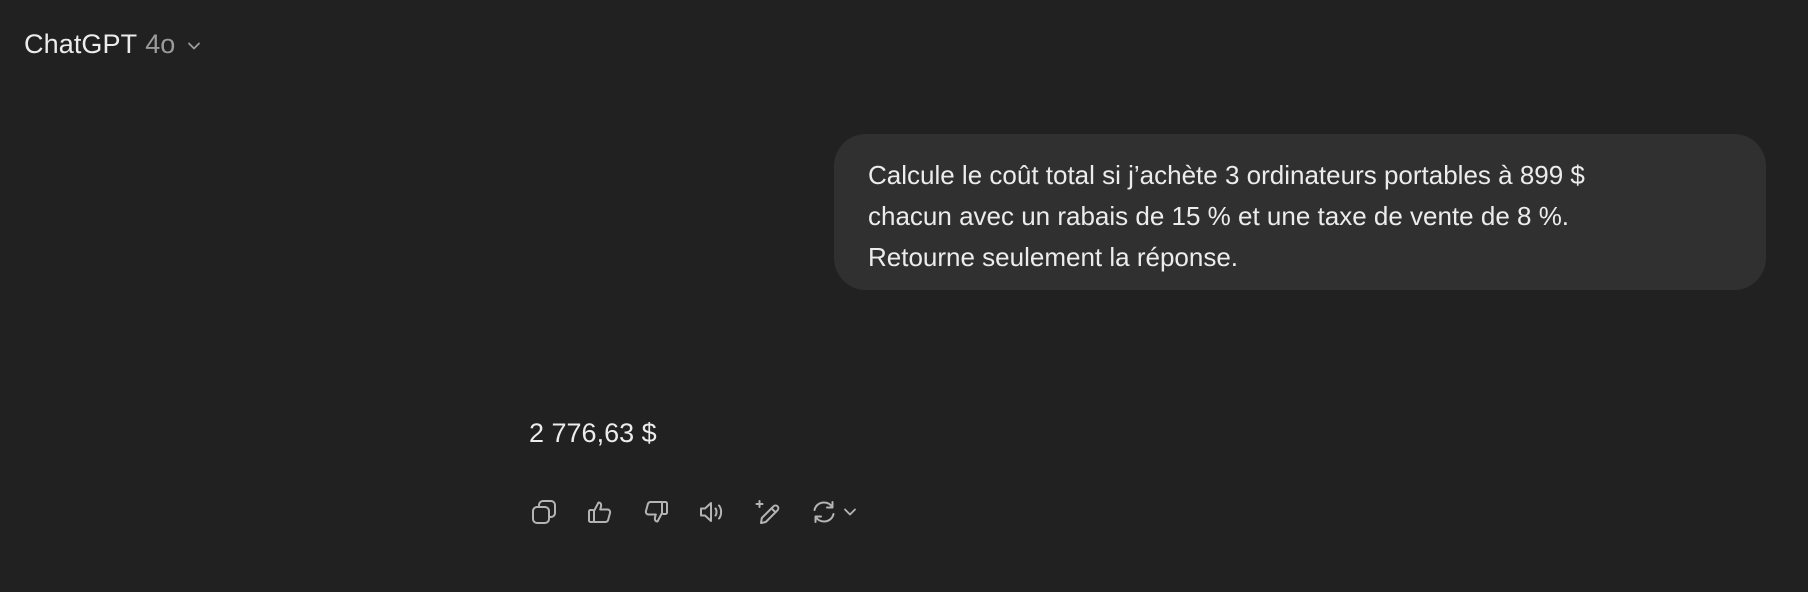  What do you see at coordinates (767, 512) in the screenshot?
I see `edit-sparkle-icon` at bounding box center [767, 512].